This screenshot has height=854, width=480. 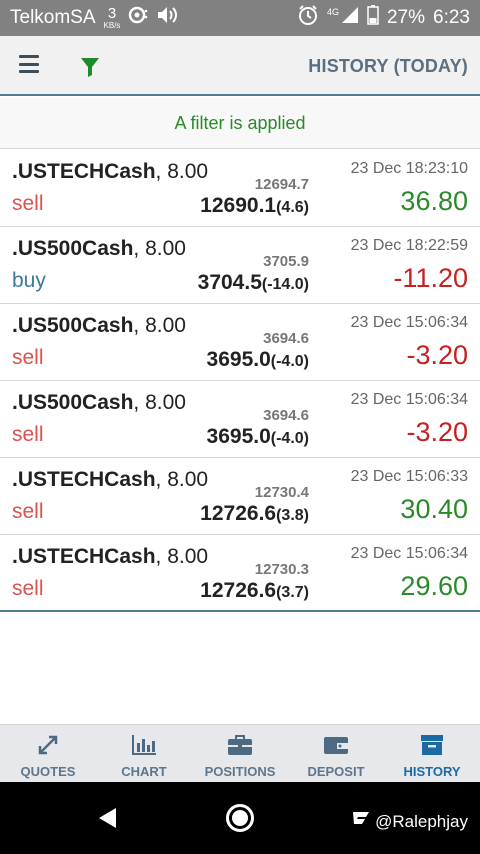 I want to click on page-title: HISTORY (TODAY), so click(x=388, y=66).